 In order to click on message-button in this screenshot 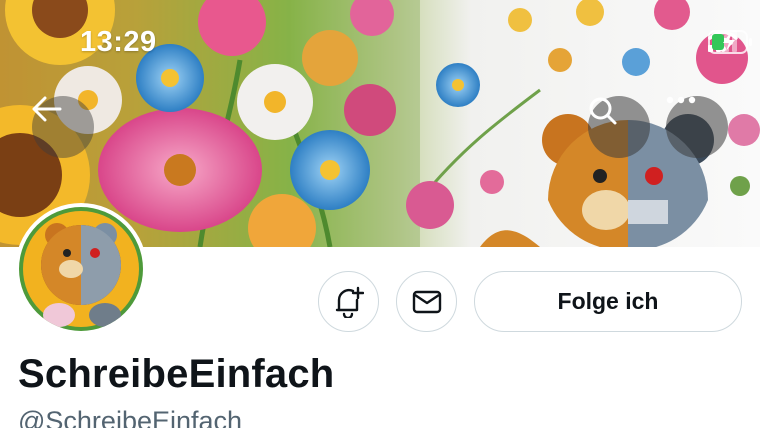, I will do `click(426, 301)`.